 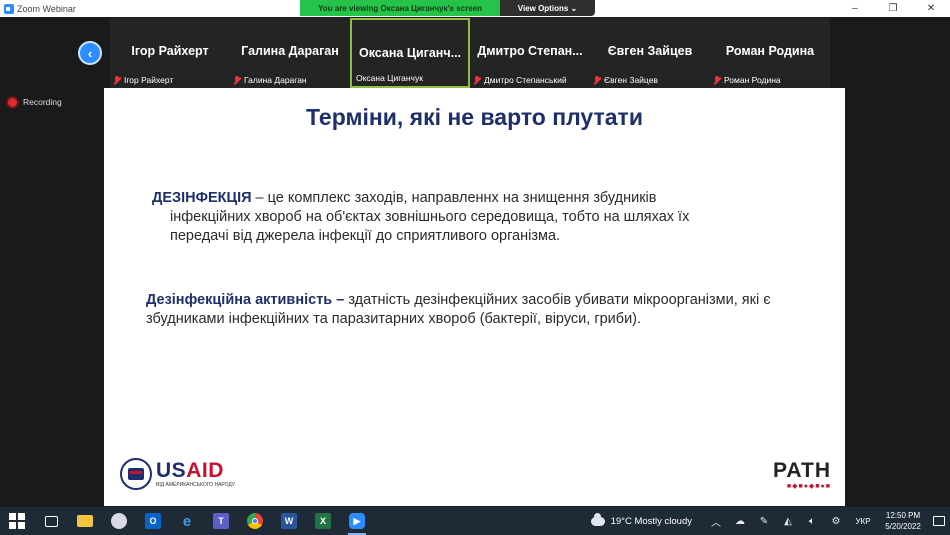 What do you see at coordinates (525, 80) in the screenshot?
I see `participant-name: Дмитро Степанський` at bounding box center [525, 80].